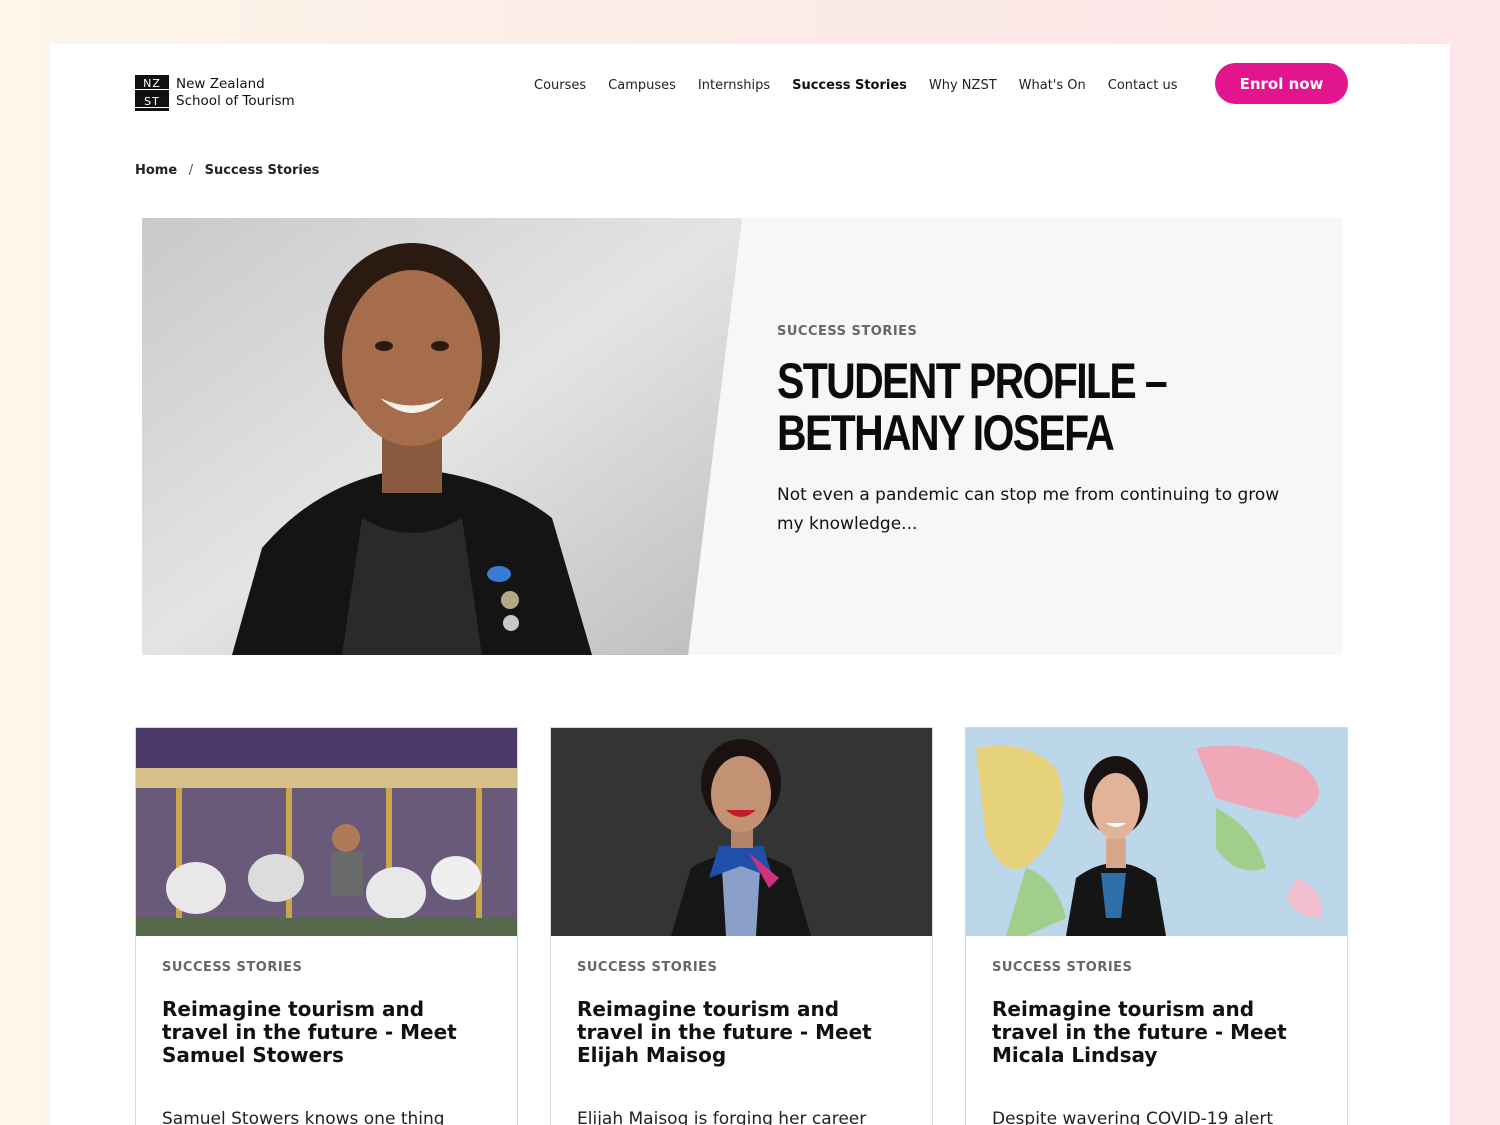  Describe the element at coordinates (1156, 832) in the screenshot. I see `micala-portrait-image` at that location.